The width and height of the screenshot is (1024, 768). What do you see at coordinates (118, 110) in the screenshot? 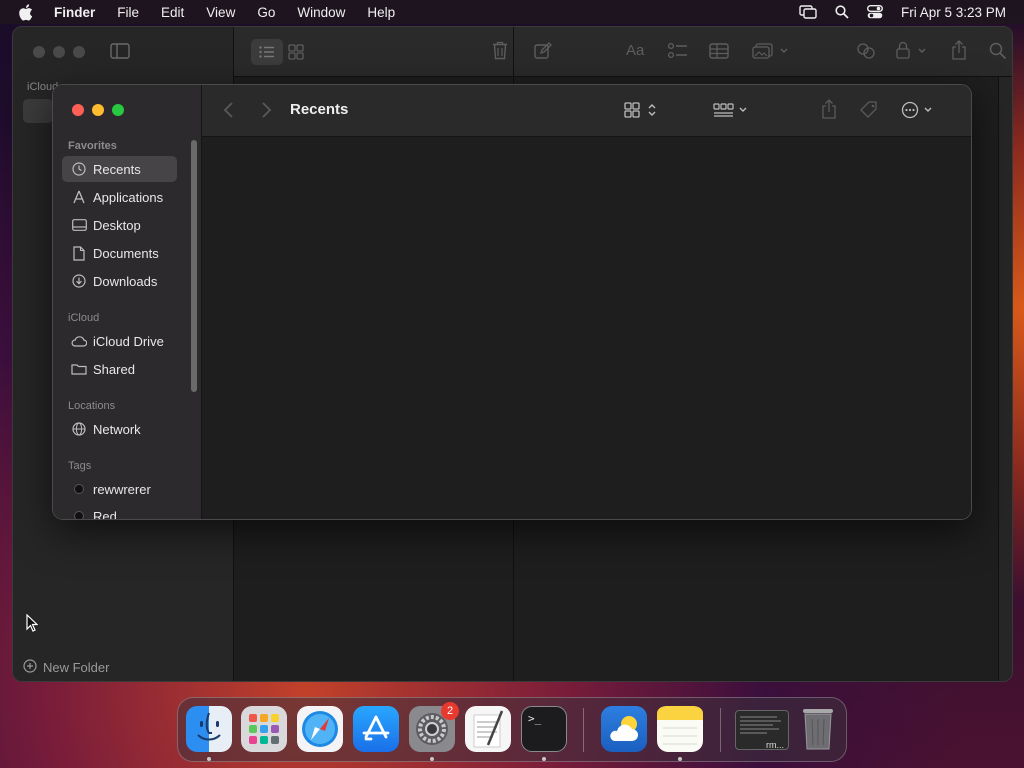
I see `zoom-button` at bounding box center [118, 110].